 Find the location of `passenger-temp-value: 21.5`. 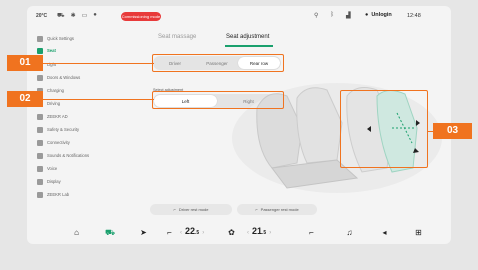

passenger-temp-value: 21.5 is located at coordinates (259, 231).